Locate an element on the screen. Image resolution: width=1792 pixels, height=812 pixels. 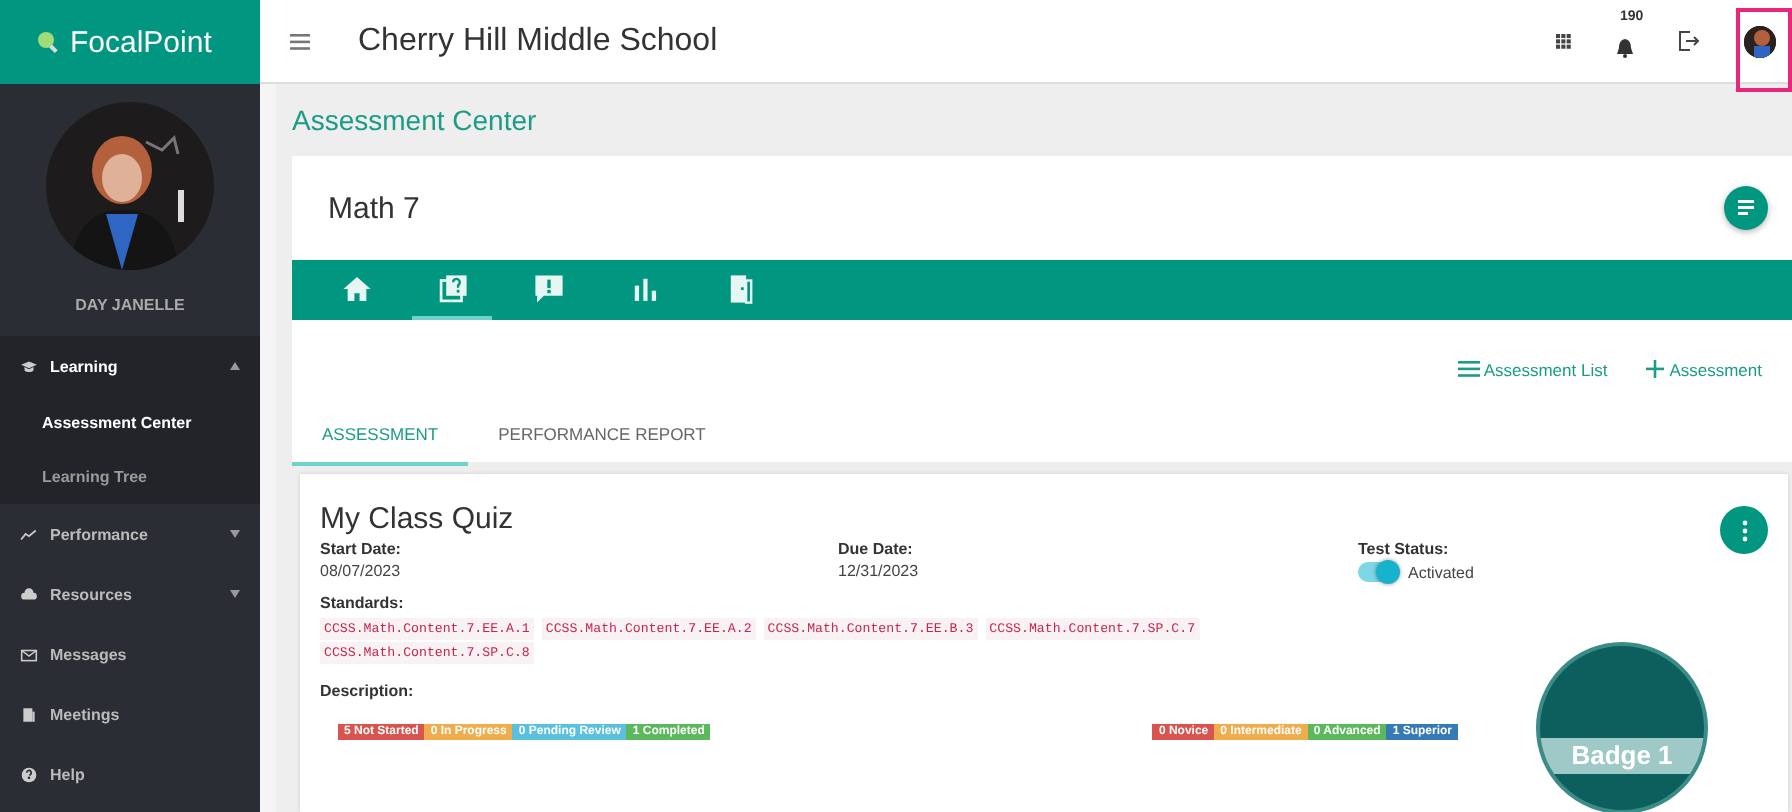
alert-bubble-icon is located at coordinates (548, 288).